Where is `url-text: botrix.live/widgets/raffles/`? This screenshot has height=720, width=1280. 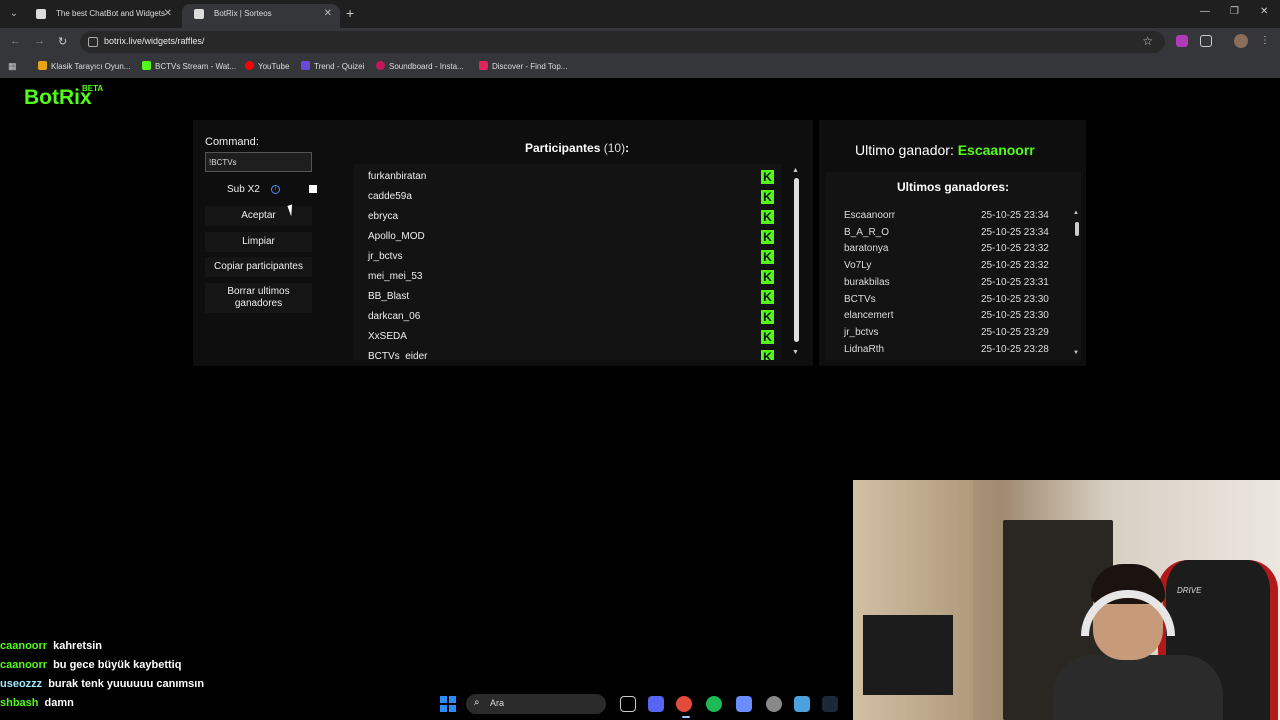 url-text: botrix.live/widgets/raffles/ is located at coordinates (154, 41).